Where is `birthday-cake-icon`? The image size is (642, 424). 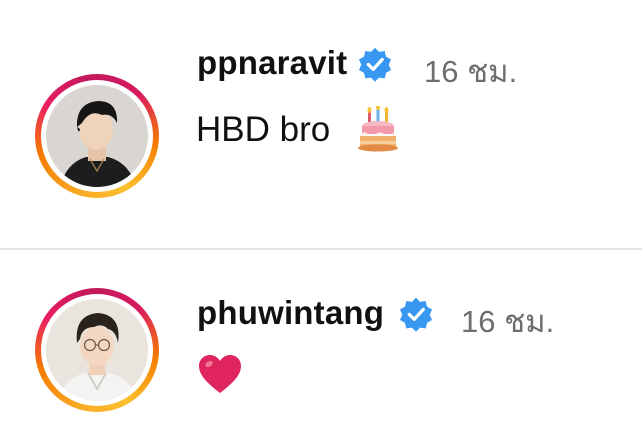
birthday-cake-icon is located at coordinates (378, 129).